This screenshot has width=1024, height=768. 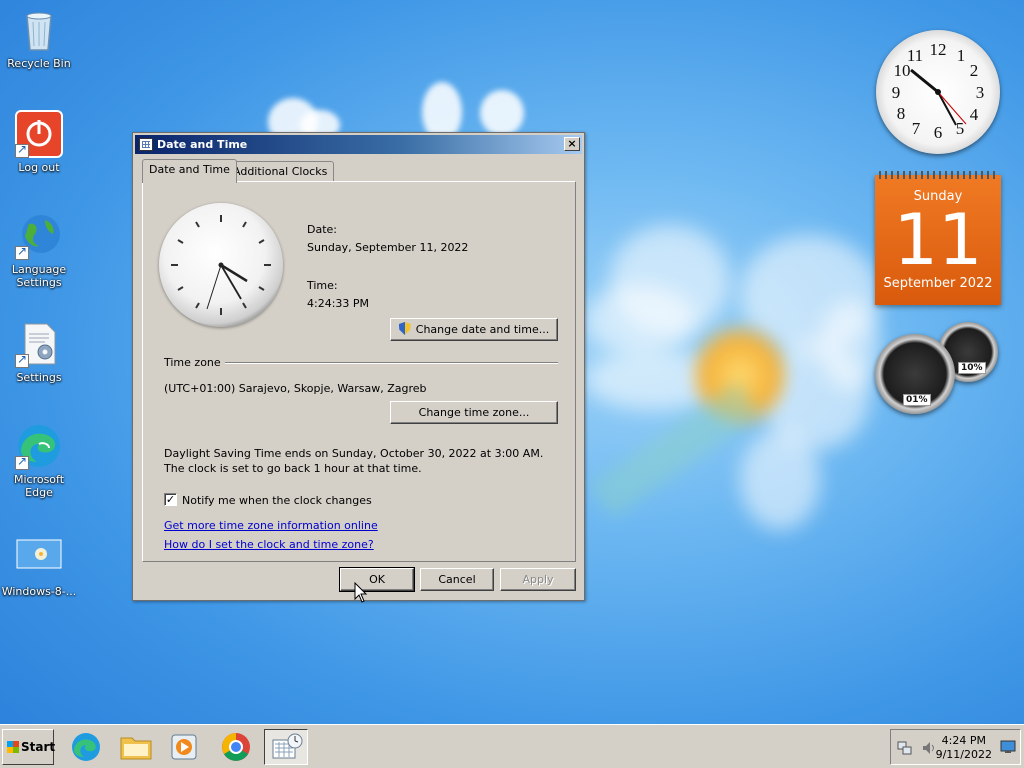 What do you see at coordinates (39, 63) in the screenshot?
I see `desktop-icon-label: Recycle Bin` at bounding box center [39, 63].